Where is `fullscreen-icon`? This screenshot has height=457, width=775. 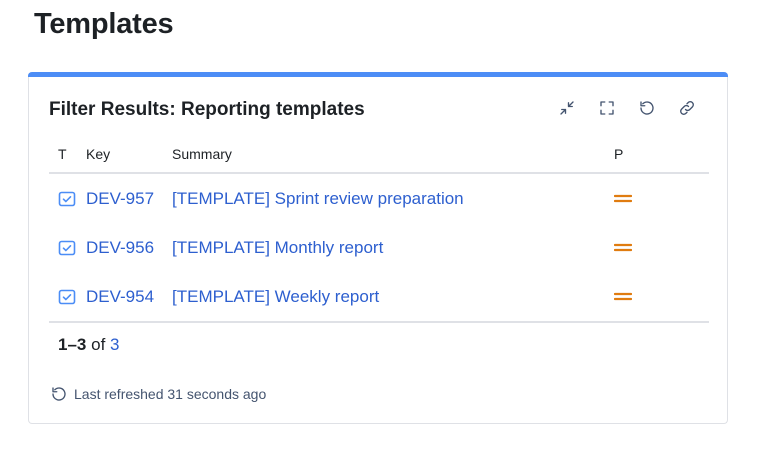 fullscreen-icon is located at coordinates (607, 108).